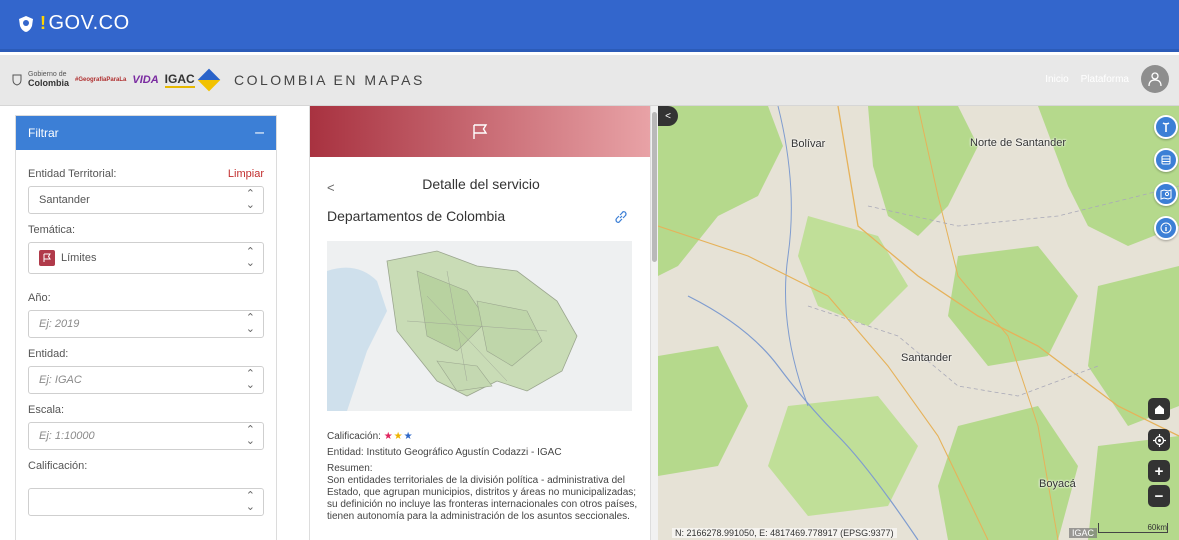  What do you see at coordinates (1057, 484) in the screenshot?
I see `map-label-boyaca: Boyacá` at bounding box center [1057, 484].